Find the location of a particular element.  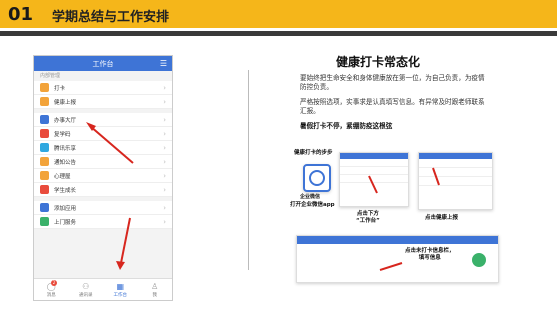

caption-fill: 点击未打卡信息栏， 填写信息 is located at coordinates (430, 255).